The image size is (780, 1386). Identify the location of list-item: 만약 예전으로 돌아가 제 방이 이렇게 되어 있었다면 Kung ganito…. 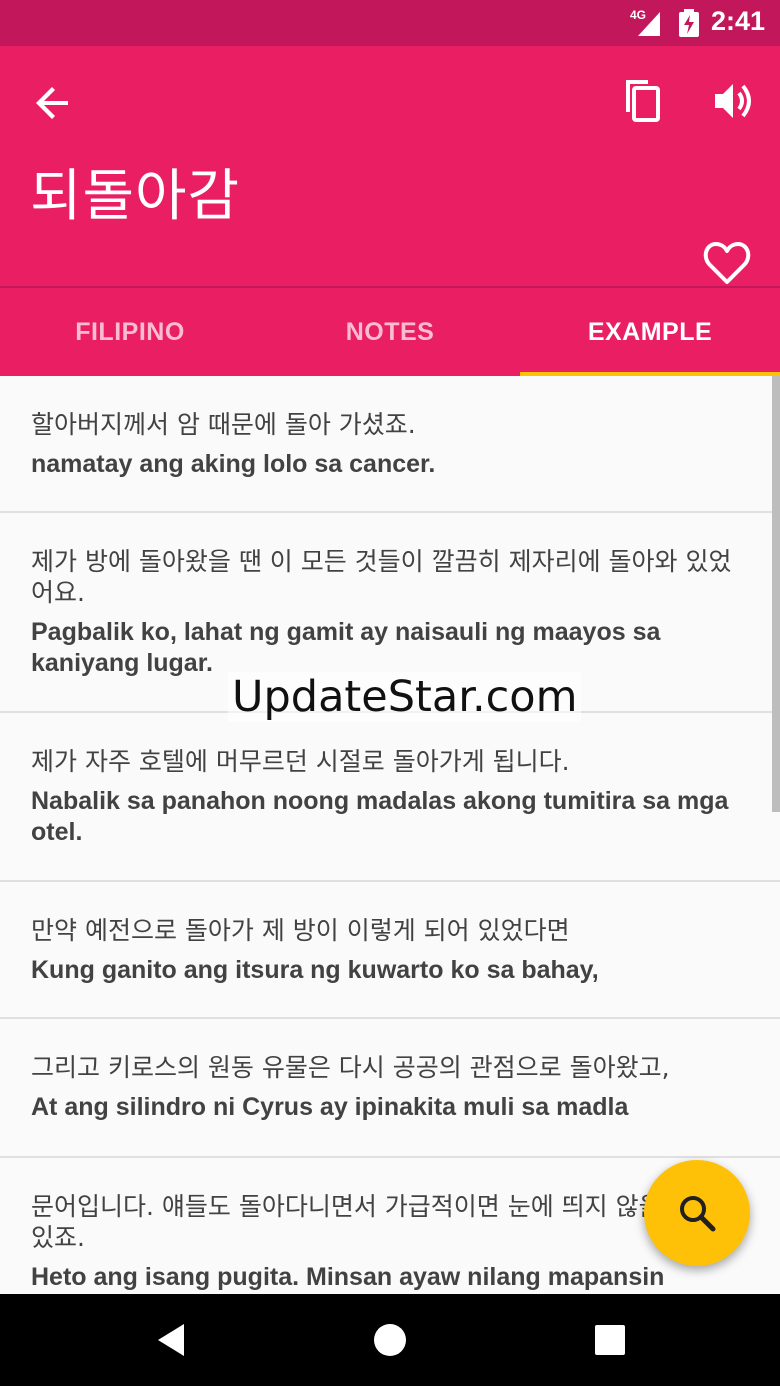
(390, 950).